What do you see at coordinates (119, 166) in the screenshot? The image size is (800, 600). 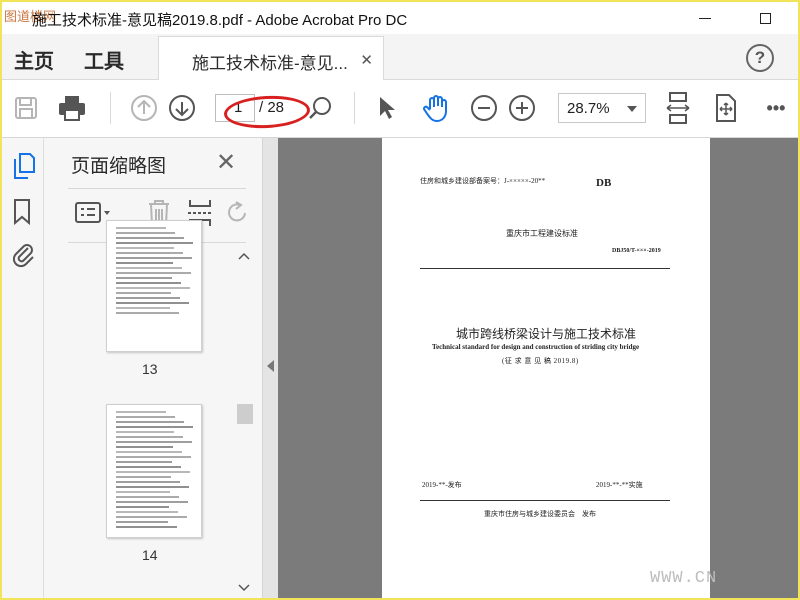 I see `panel-title: 页面缩略图` at bounding box center [119, 166].